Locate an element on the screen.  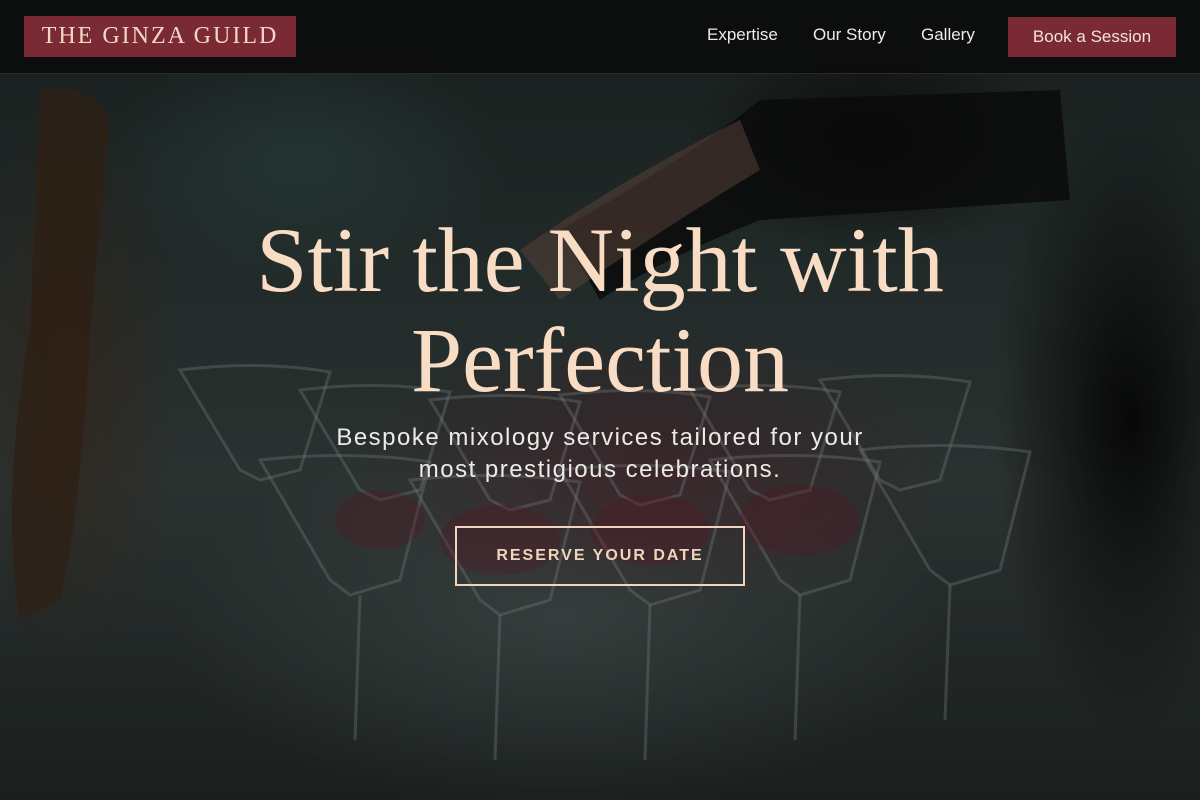
nav-link-expertise: Expertise is located at coordinates (742, 35).